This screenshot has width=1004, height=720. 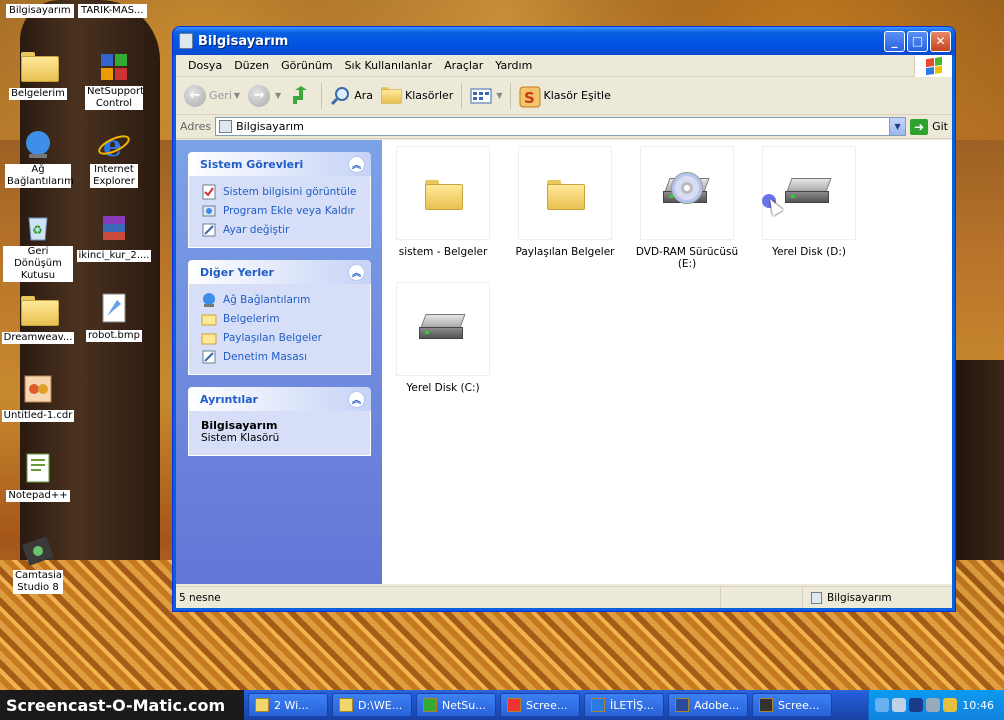 What do you see at coordinates (529, 98) in the screenshot?
I see `svg-text: S` at bounding box center [529, 98].